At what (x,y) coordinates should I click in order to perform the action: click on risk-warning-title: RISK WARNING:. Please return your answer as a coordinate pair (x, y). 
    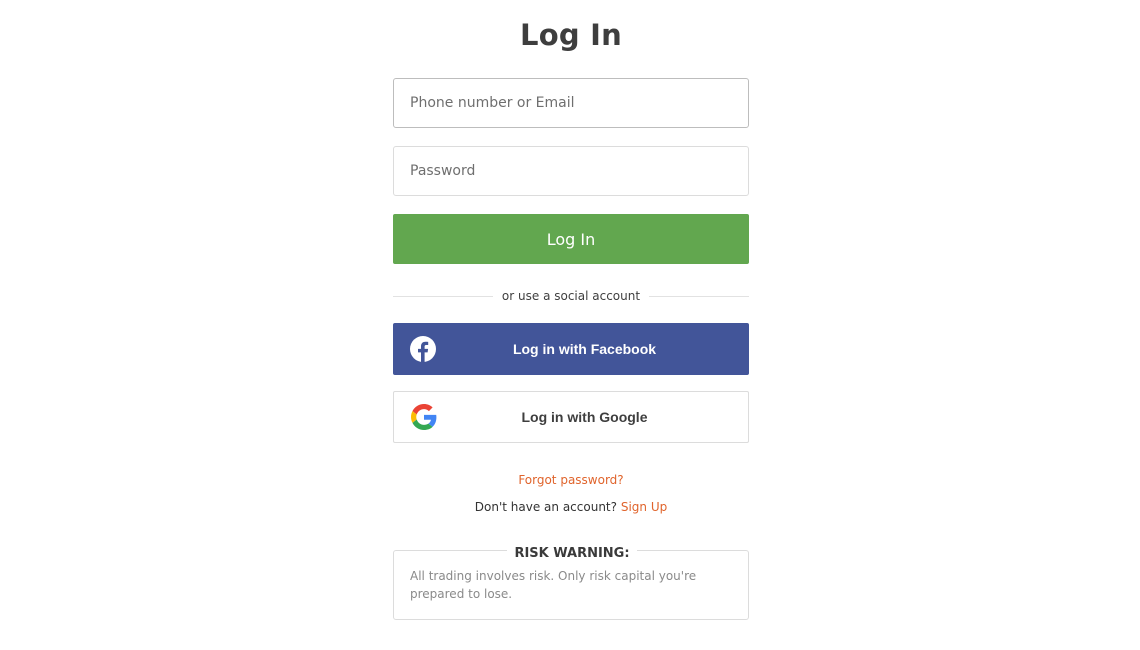
    Looking at the image, I should click on (572, 553).